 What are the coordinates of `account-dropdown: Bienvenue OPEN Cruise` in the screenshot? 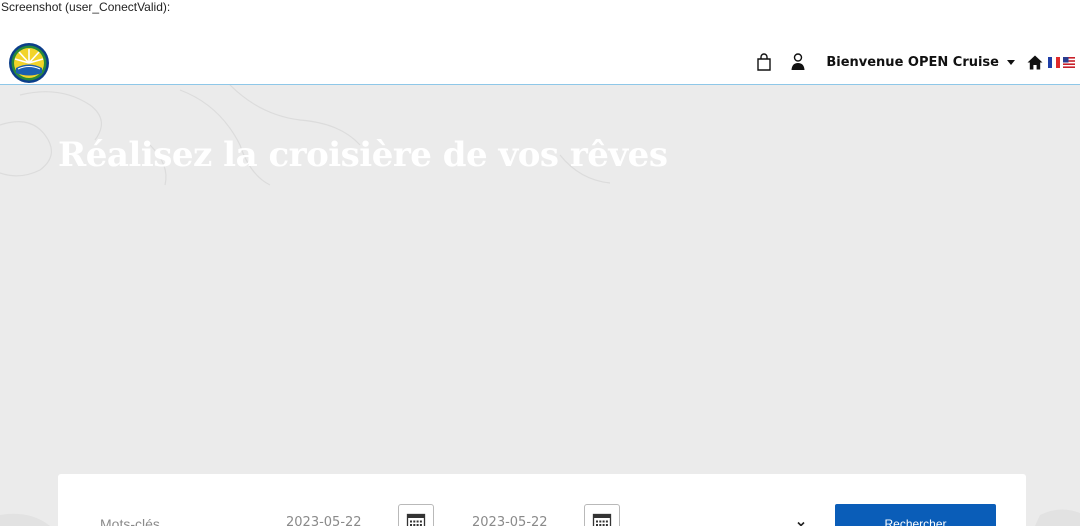 It's located at (920, 62).